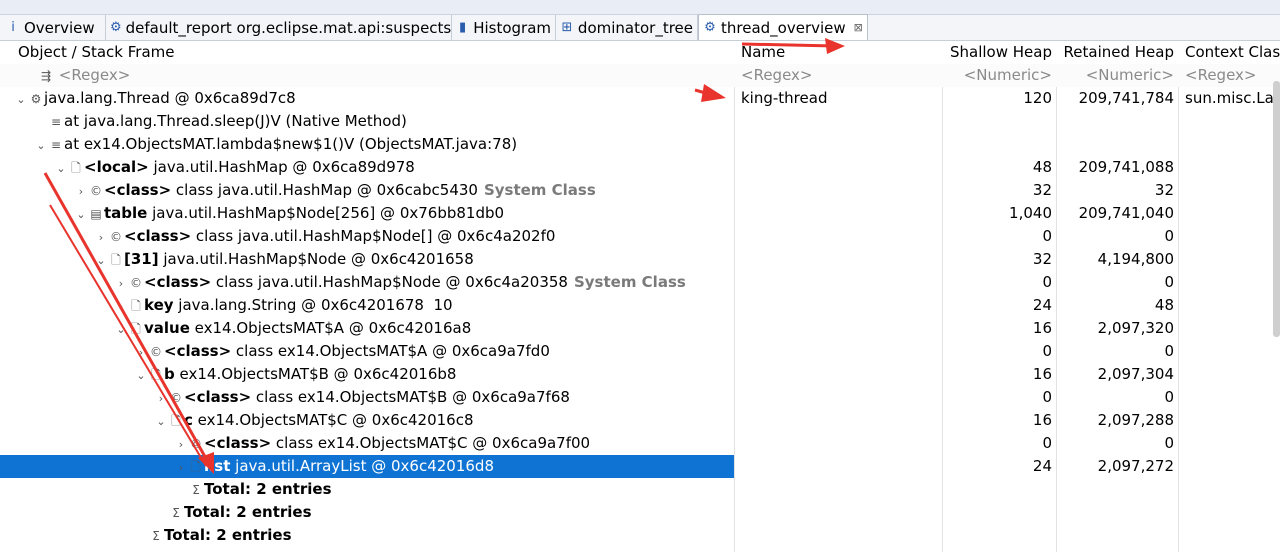 The image size is (1280, 552). What do you see at coordinates (1230, 75) in the screenshot?
I see `filter-context: <Regex>` at bounding box center [1230, 75].